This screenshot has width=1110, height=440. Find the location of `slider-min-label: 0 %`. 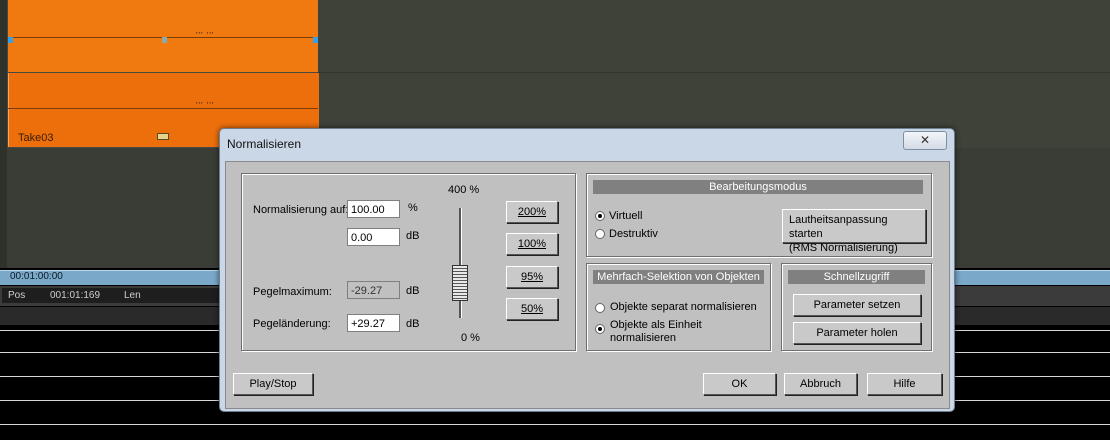

slider-min-label: 0 % is located at coordinates (470, 338).